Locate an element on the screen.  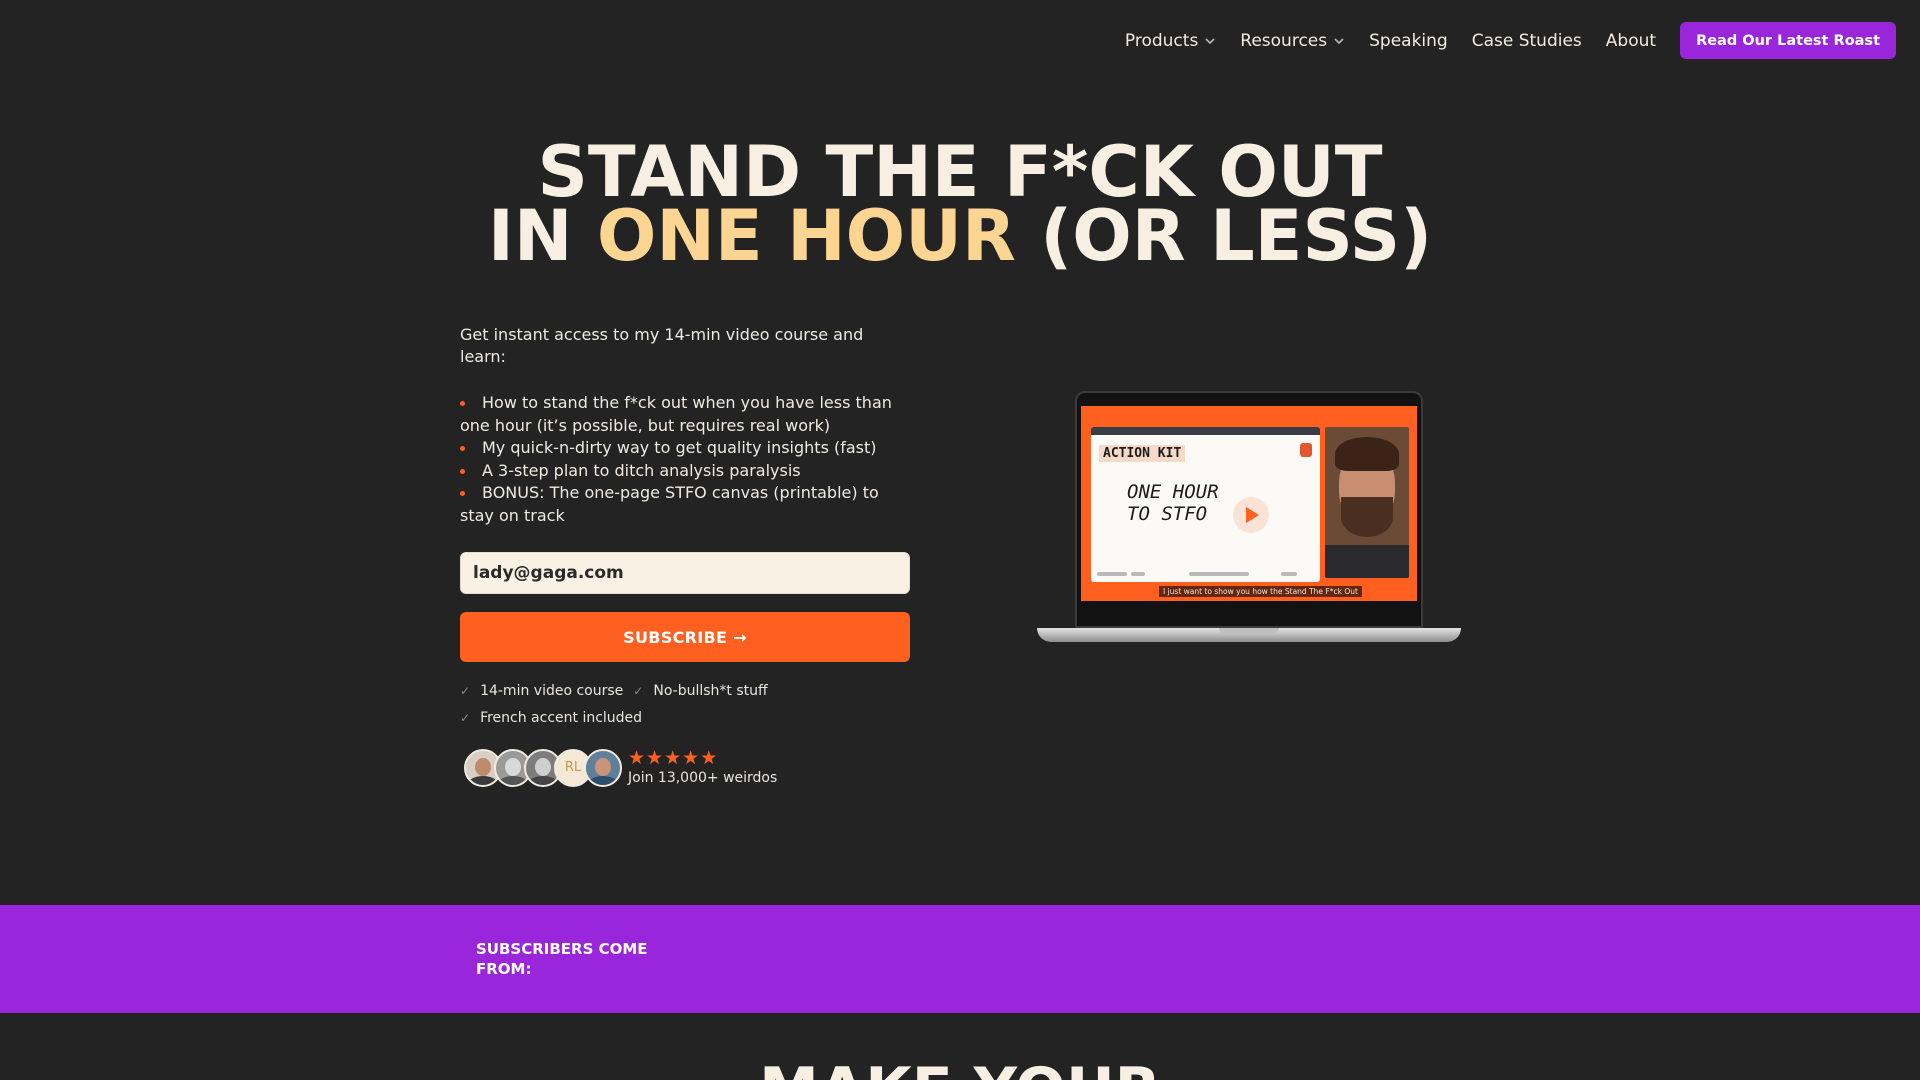
nav-speaking-label: Speaking is located at coordinates (1408, 40).